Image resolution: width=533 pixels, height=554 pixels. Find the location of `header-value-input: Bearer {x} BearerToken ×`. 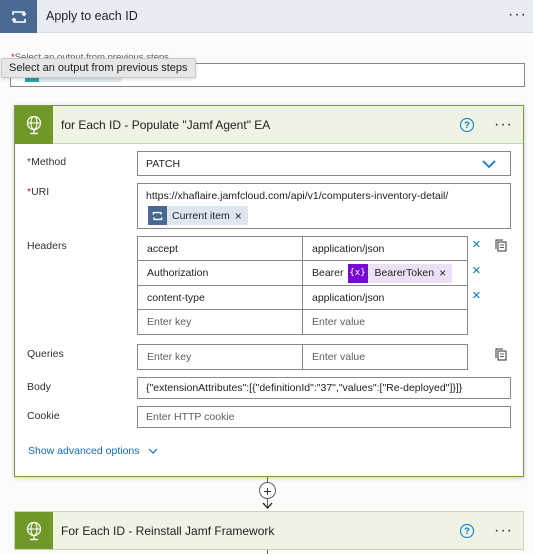

header-value-input: Bearer {x} BearerToken × is located at coordinates (385, 273).